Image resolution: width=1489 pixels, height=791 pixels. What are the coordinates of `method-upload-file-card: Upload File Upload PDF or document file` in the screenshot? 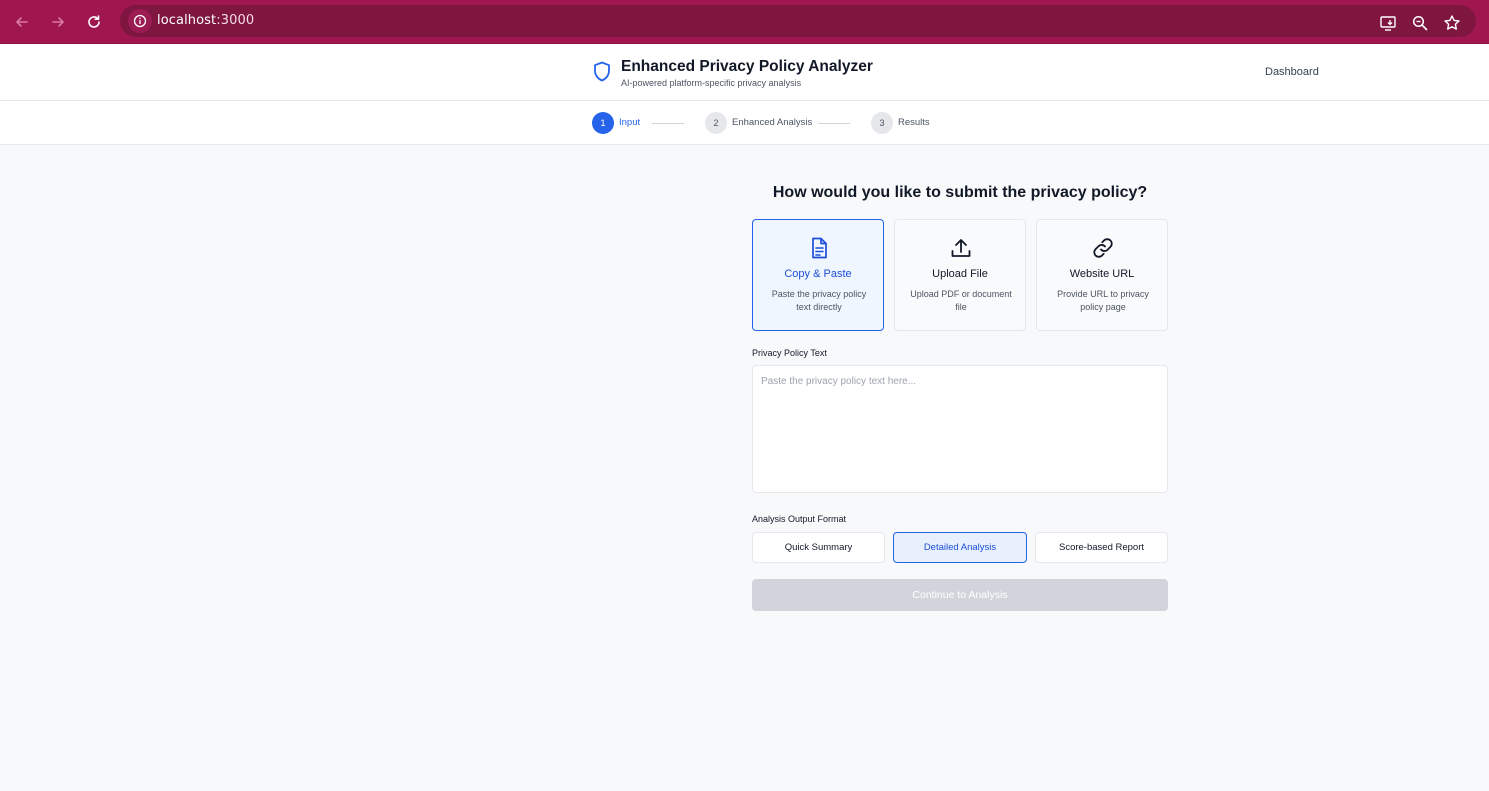 It's located at (960, 275).